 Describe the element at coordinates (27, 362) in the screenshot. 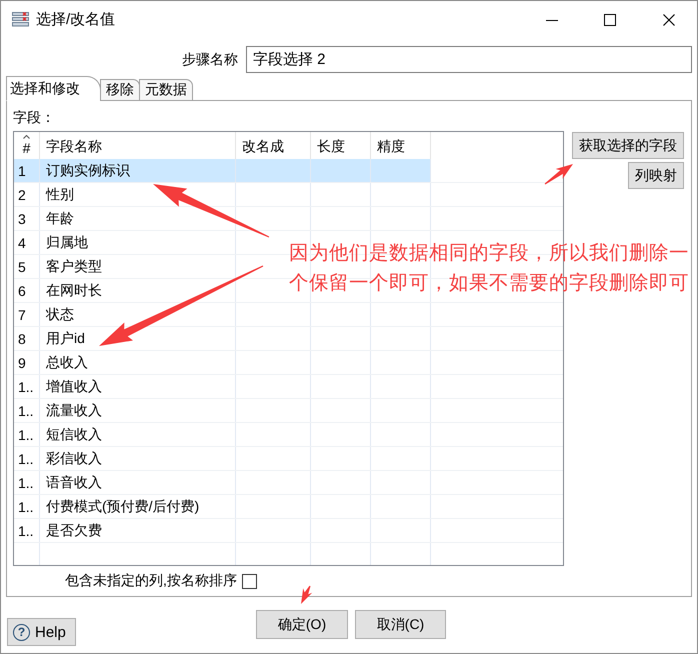

I see `table-cell: 9` at that location.